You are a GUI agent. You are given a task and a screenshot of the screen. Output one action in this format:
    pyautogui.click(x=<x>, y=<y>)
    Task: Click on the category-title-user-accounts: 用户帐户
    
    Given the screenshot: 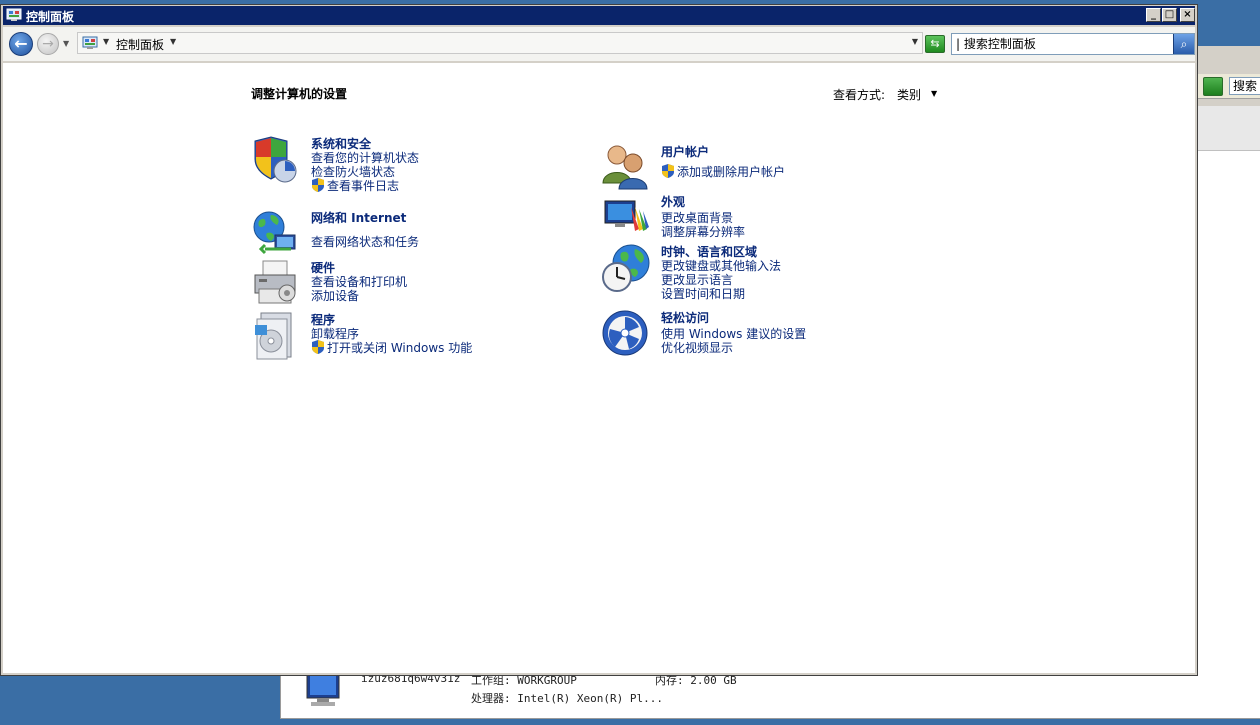 What is the action you would take?
    pyautogui.click(x=685, y=151)
    